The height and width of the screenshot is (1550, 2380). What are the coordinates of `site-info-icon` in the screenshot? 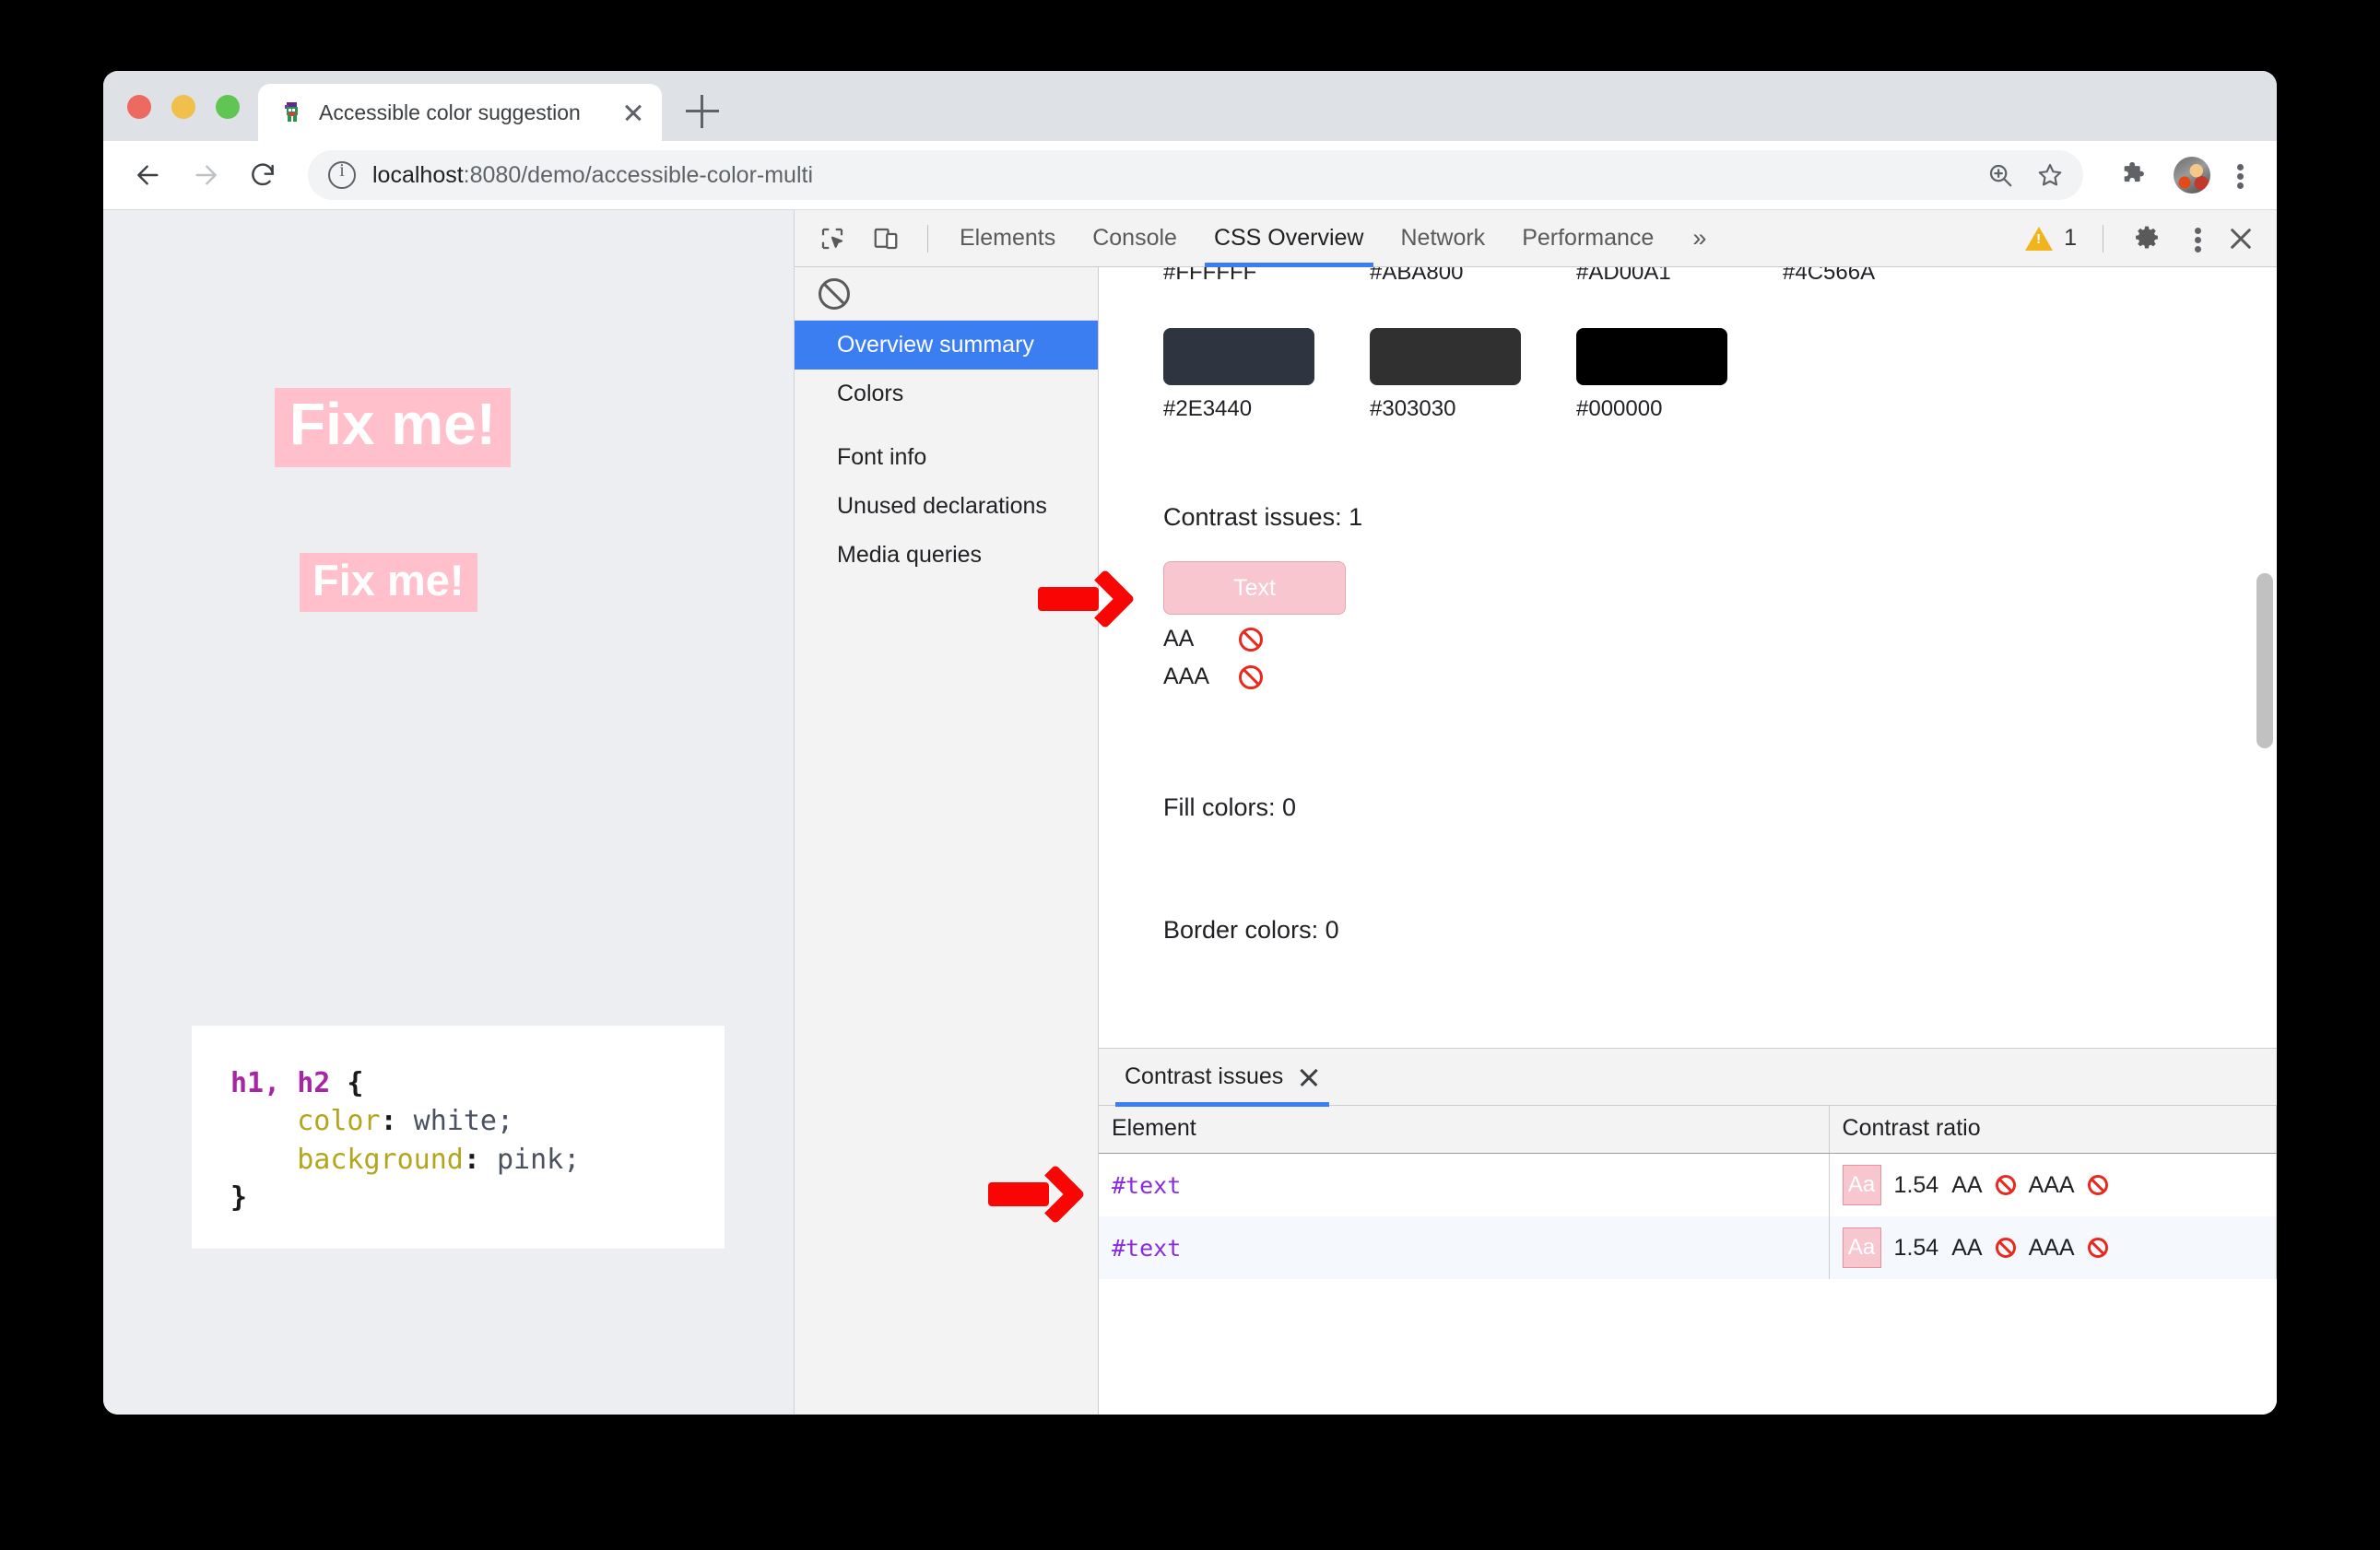 It's located at (342, 174).